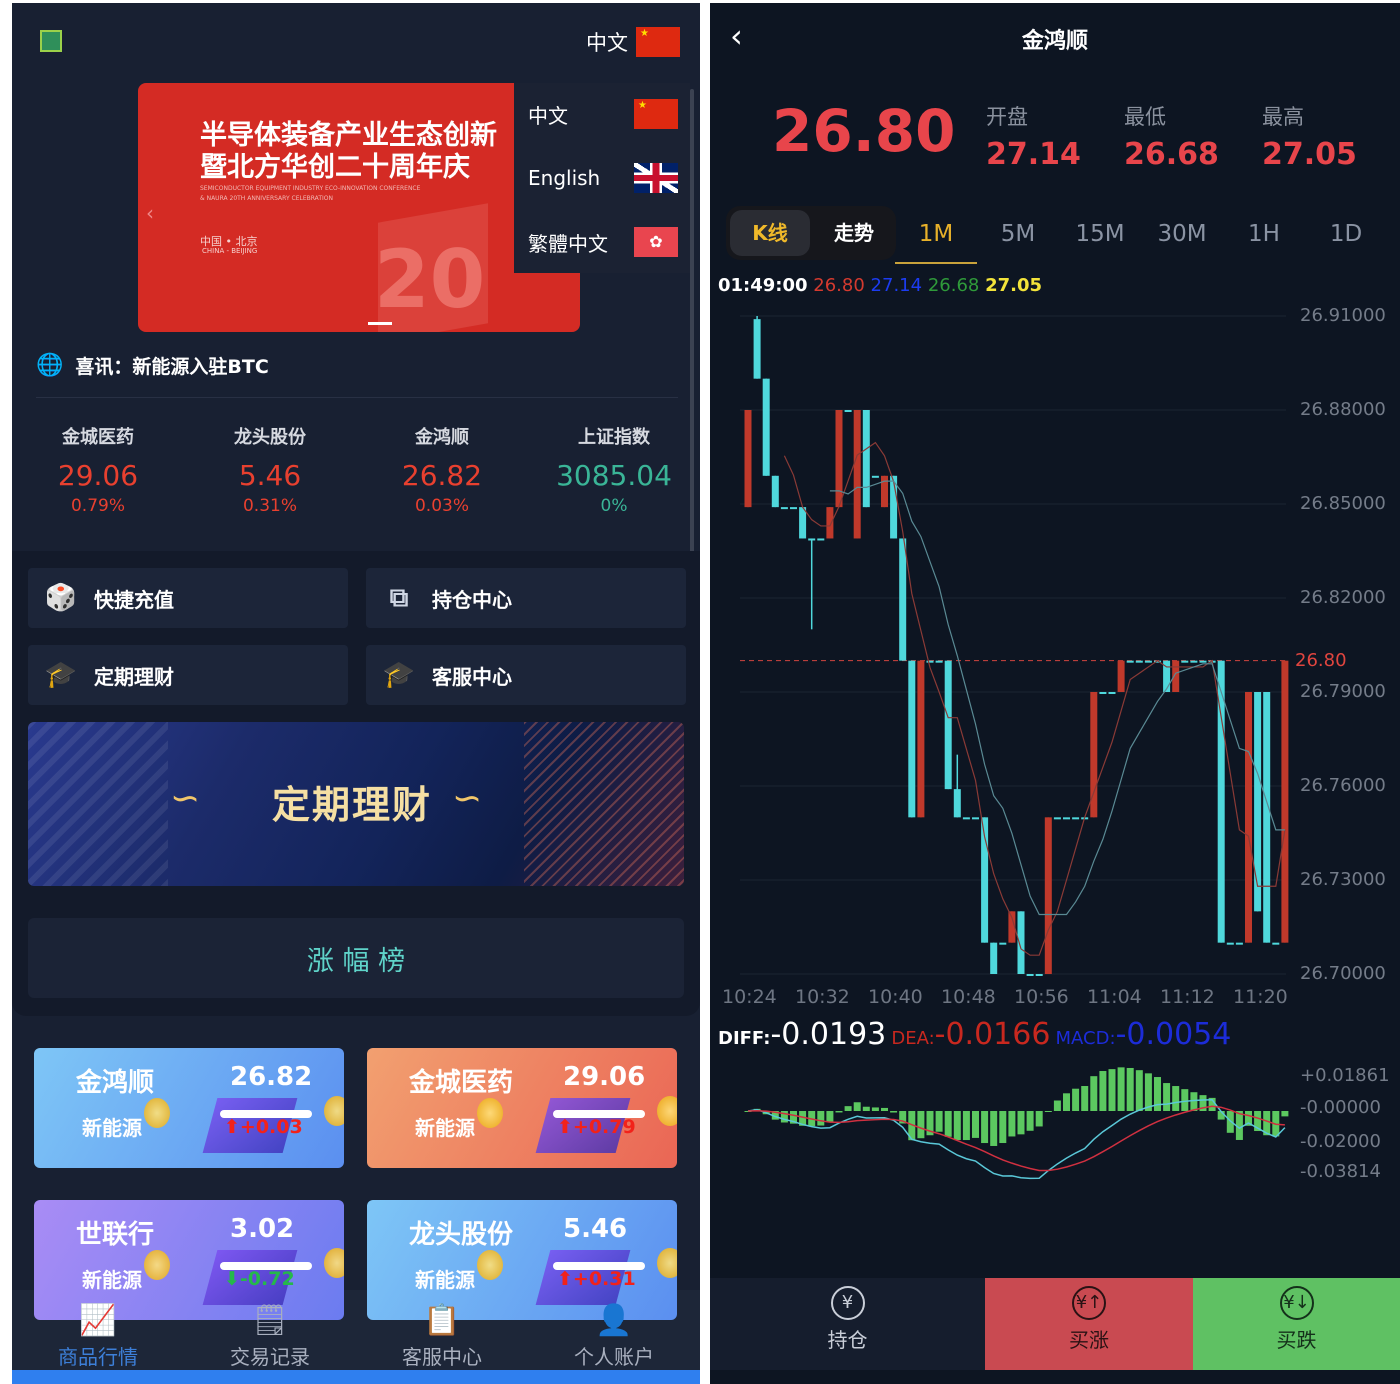 The image size is (1400, 1384). Describe the element at coordinates (98, 1357) in the screenshot. I see `nav-label: 商品行情` at that location.